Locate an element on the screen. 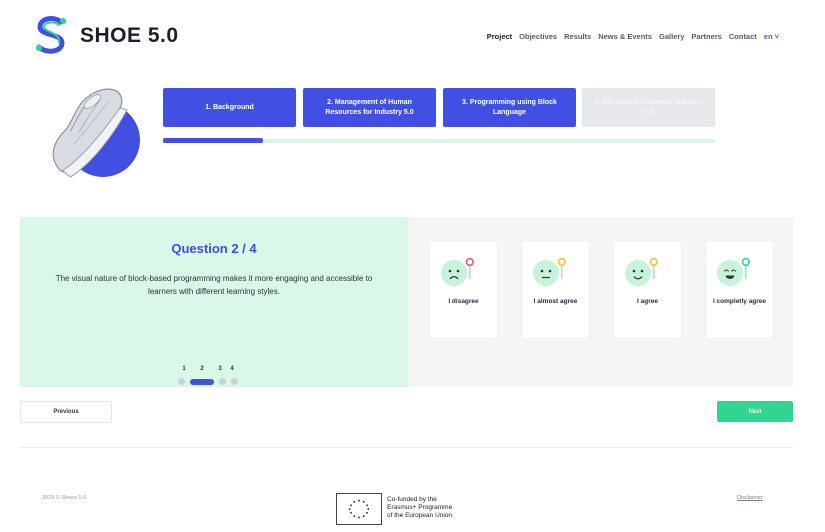 This screenshot has width=825, height=532. question-title: Question 2 / 4 is located at coordinates (214, 248).